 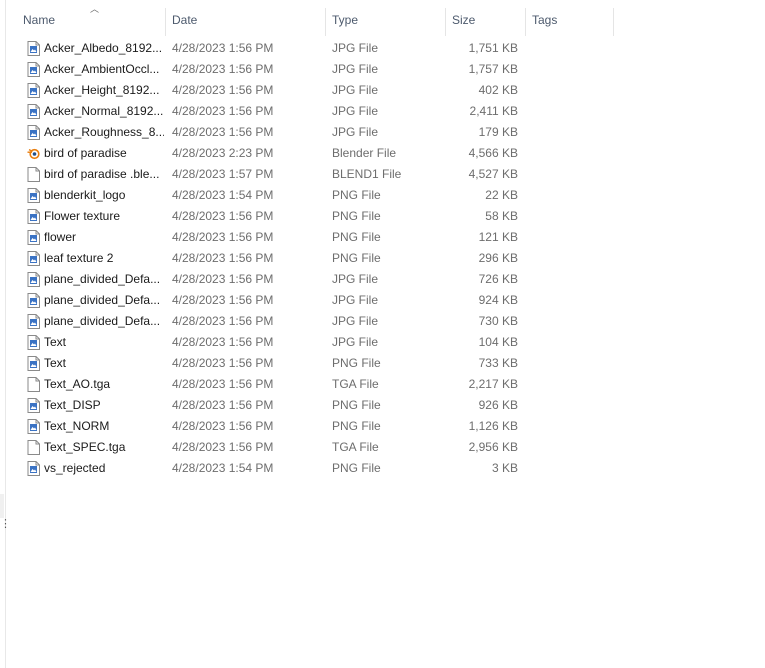 What do you see at coordinates (75, 468) in the screenshot?
I see `file-name: vs_rejected` at bounding box center [75, 468].